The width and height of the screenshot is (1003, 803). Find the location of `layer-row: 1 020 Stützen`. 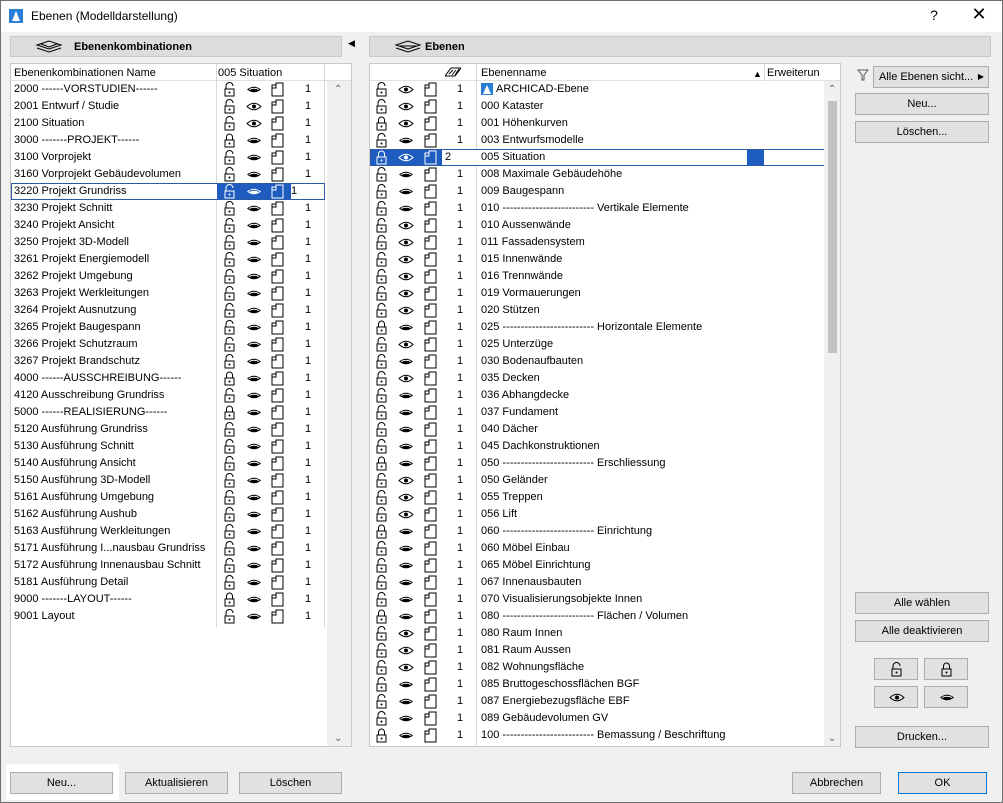

layer-row: 1 020 Stützen is located at coordinates (605, 310).